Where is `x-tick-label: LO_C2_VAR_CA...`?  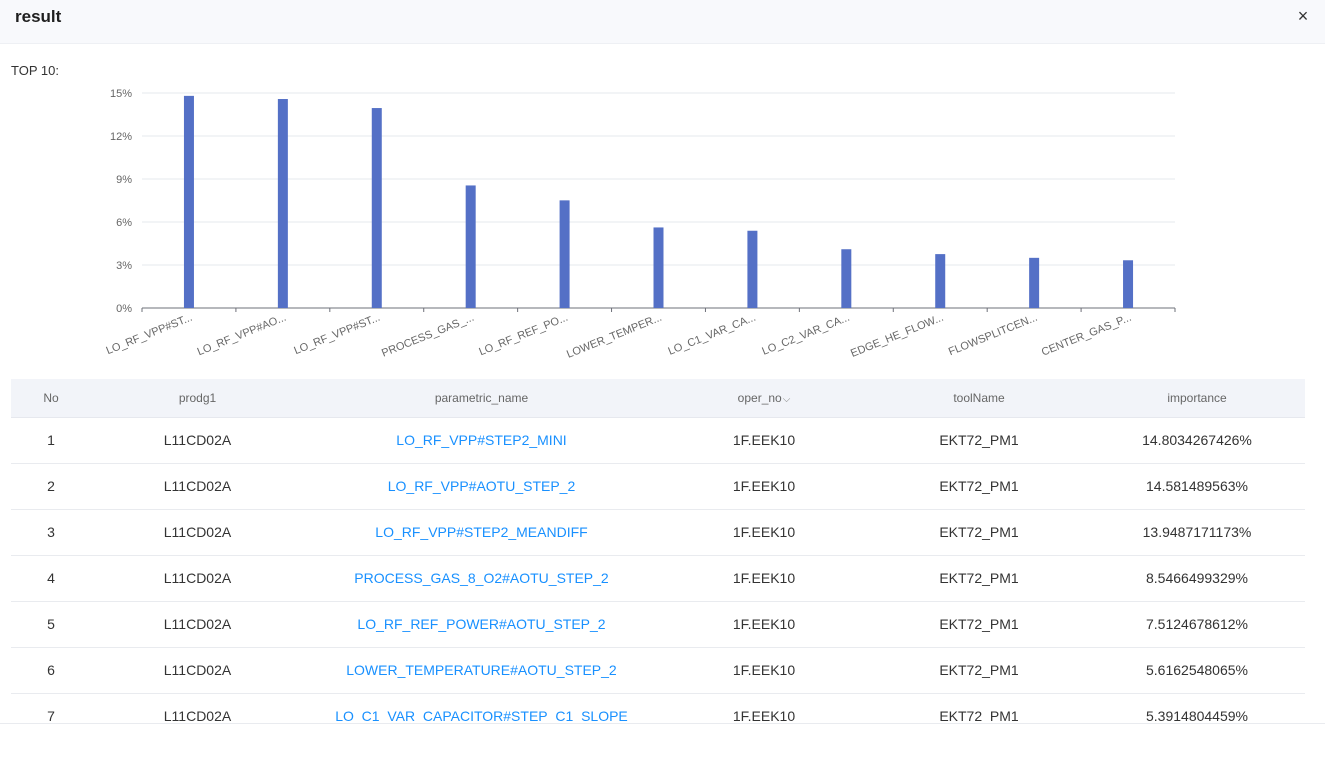
x-tick-label: LO_C2_VAR_CA... is located at coordinates (805, 335).